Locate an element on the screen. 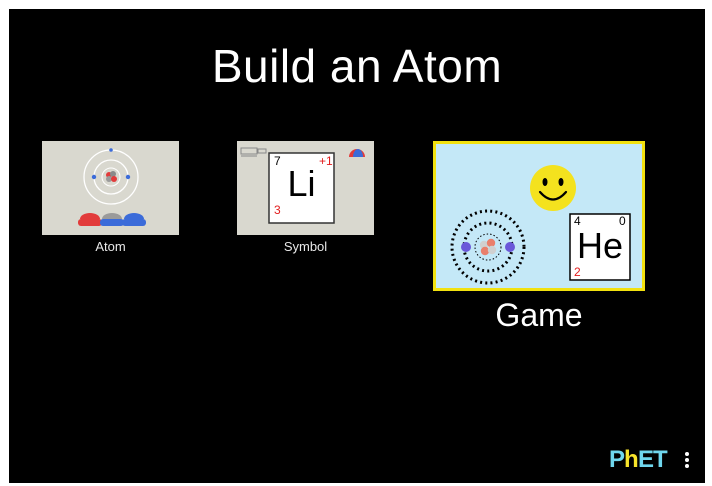 Image resolution: width=712 pixels, height=486 pixels. atom-thumbnail is located at coordinates (110, 188).